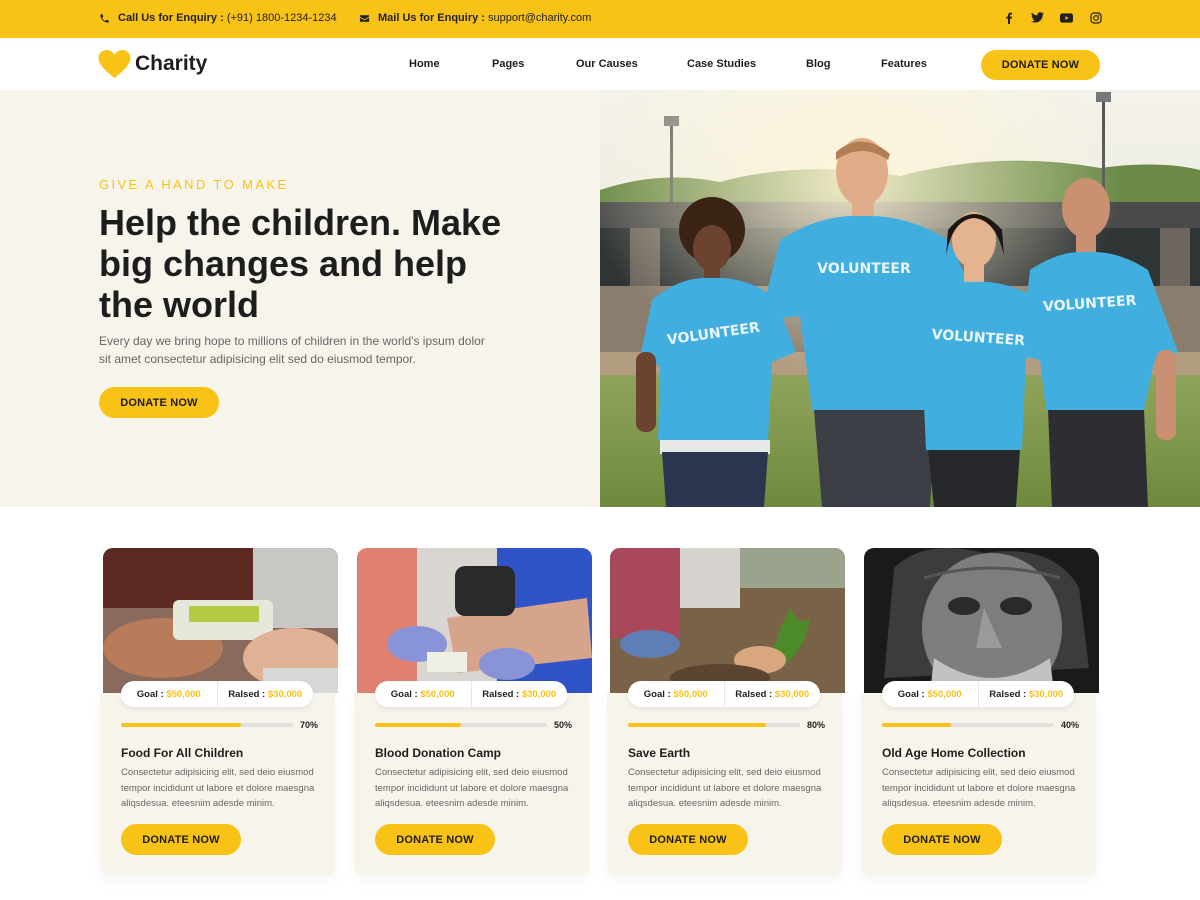 The height and width of the screenshot is (900, 1200). Describe the element at coordinates (364, 18) in the screenshot. I see `mail-icon` at that location.